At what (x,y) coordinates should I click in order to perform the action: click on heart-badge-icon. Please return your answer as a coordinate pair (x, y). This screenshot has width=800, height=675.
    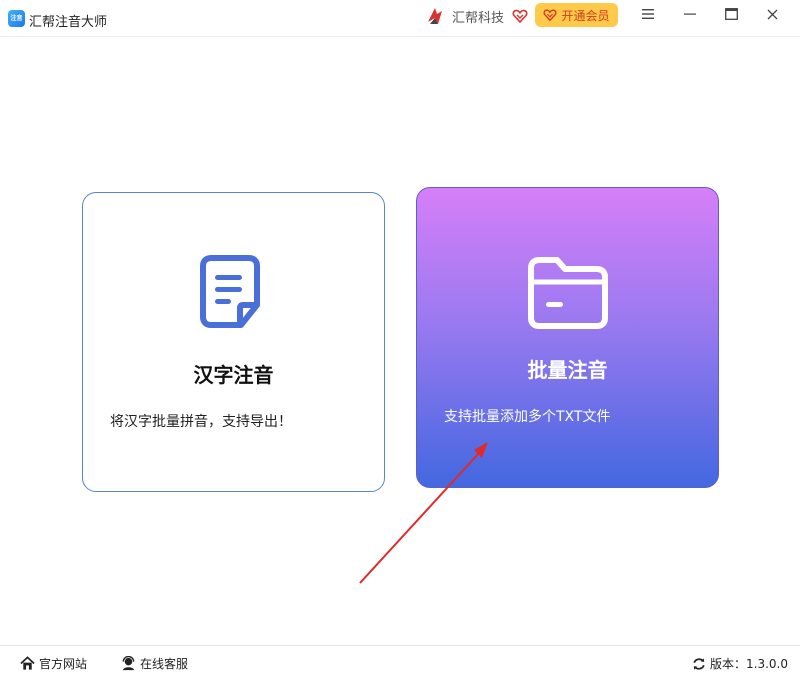
    Looking at the image, I should click on (520, 16).